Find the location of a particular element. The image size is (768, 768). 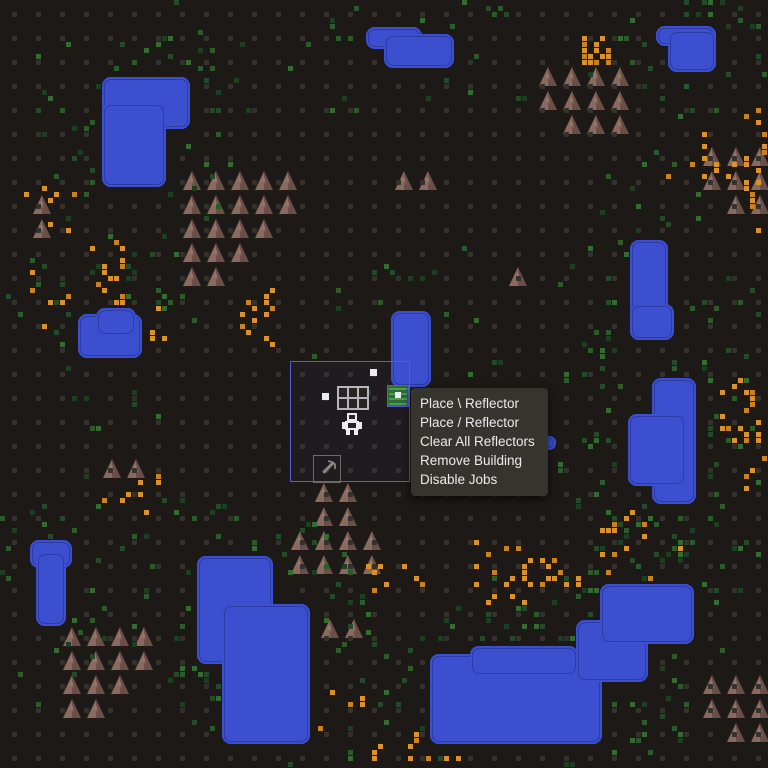

pickaxe-icon is located at coordinates (329, 467).